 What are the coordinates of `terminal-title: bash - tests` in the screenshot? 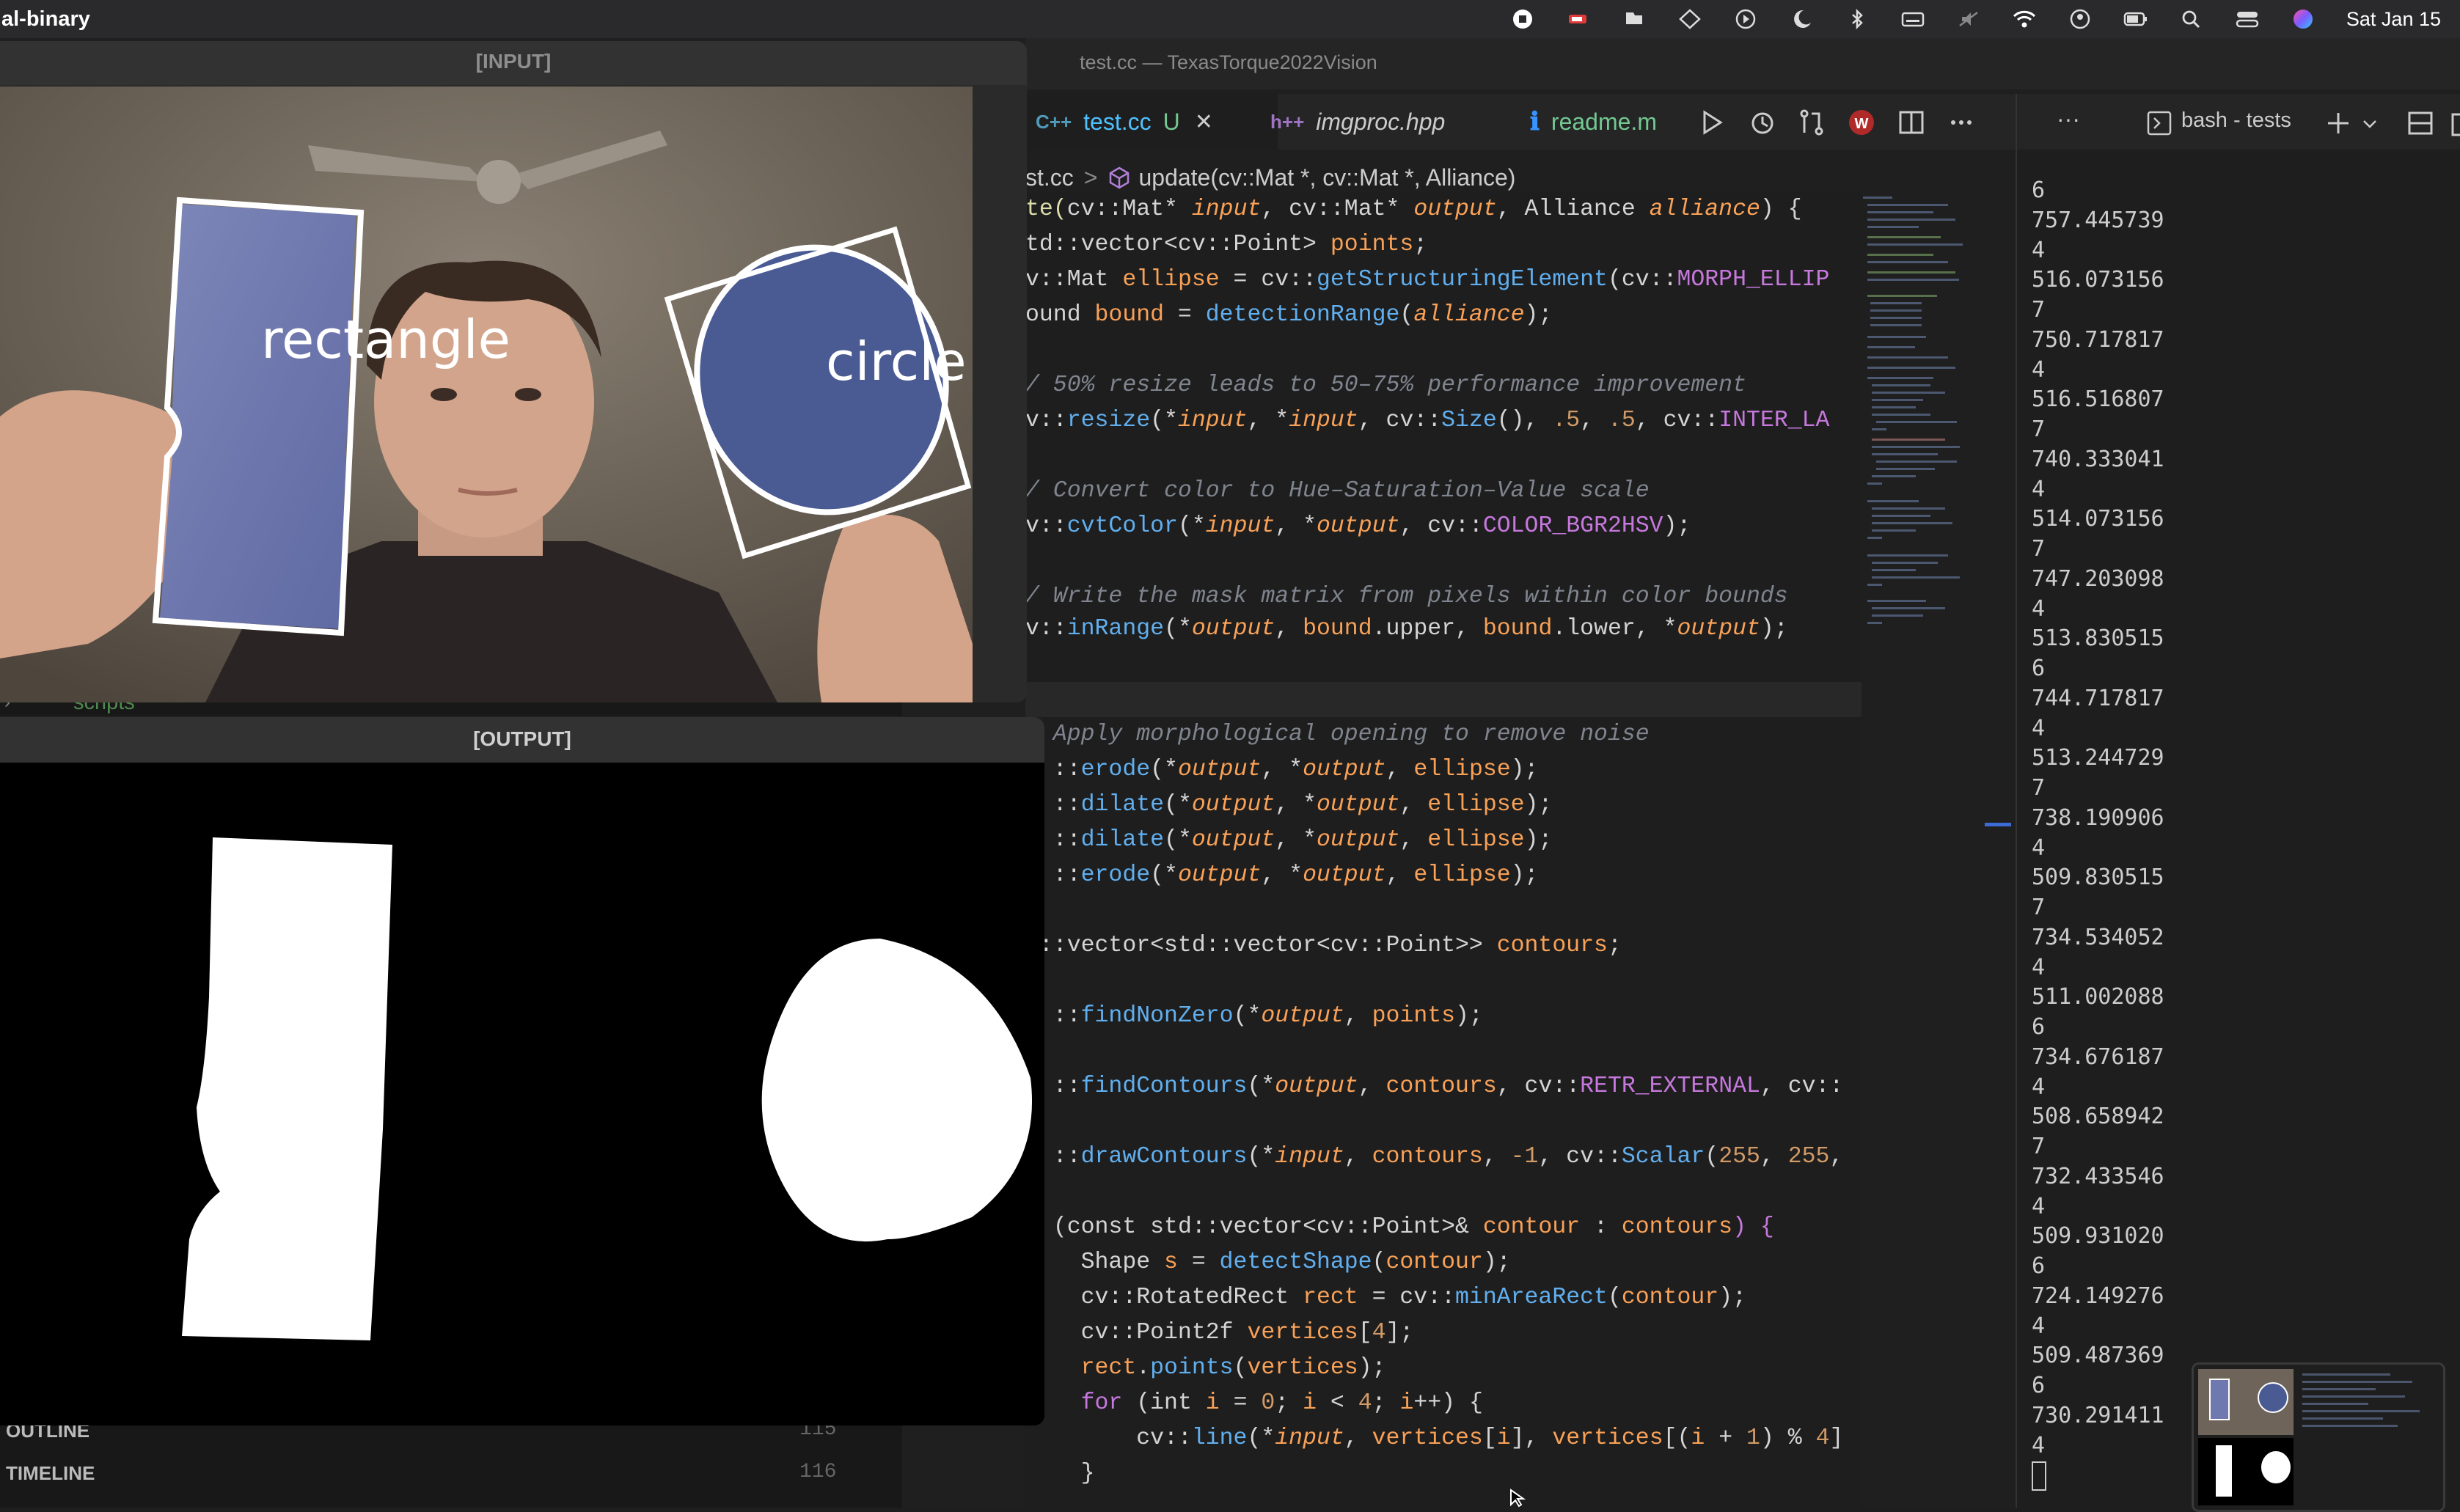 It's located at (2236, 121).